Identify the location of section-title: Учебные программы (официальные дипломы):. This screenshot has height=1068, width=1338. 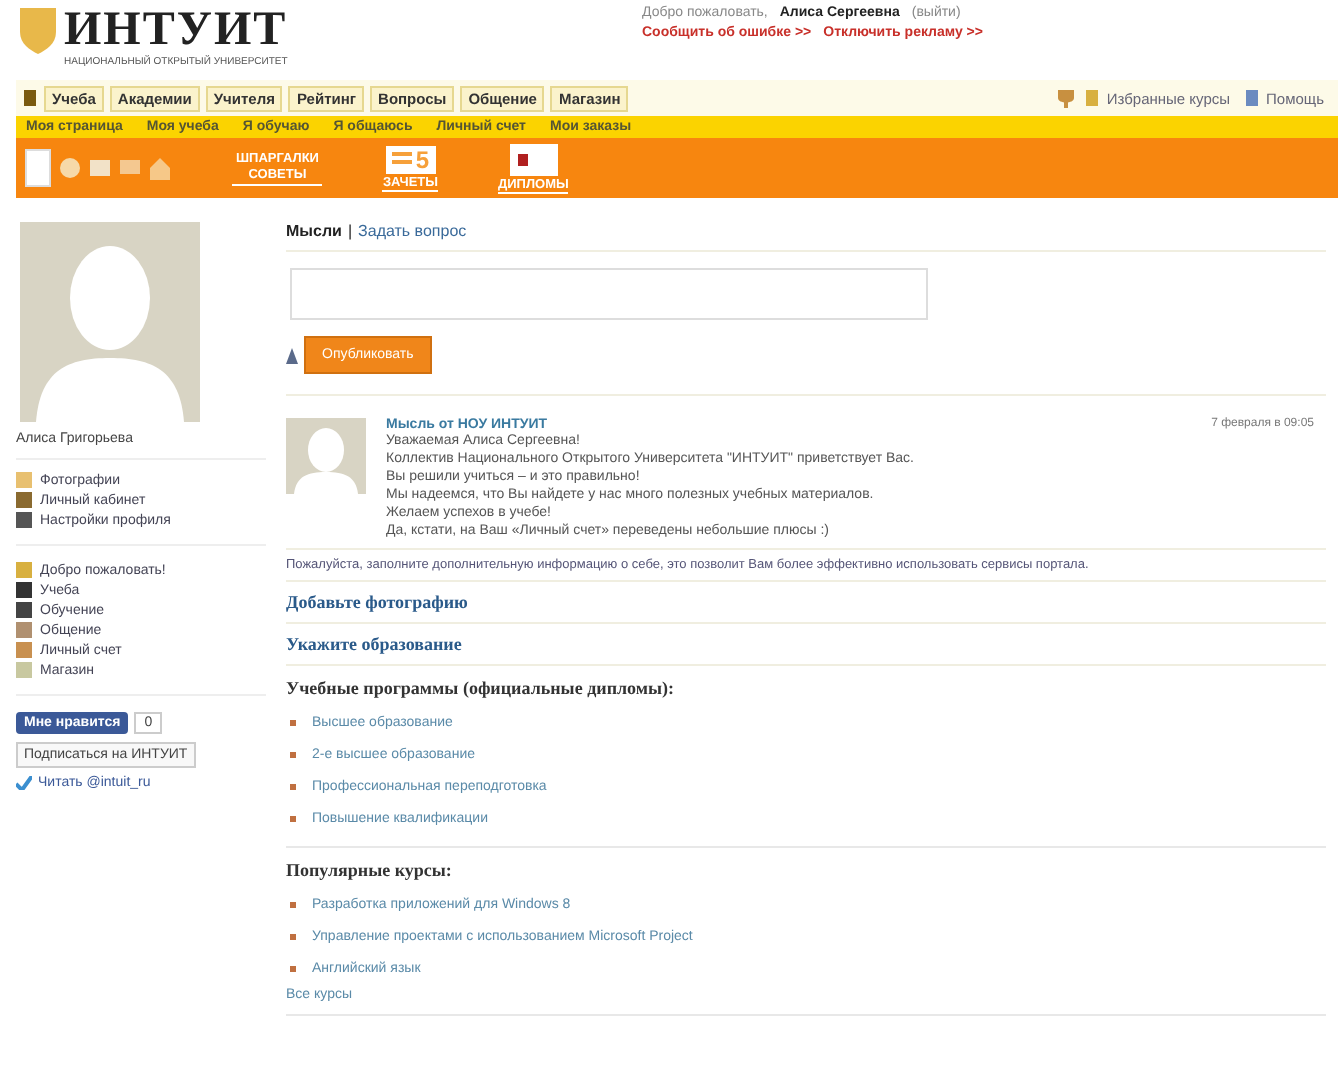
(481, 688).